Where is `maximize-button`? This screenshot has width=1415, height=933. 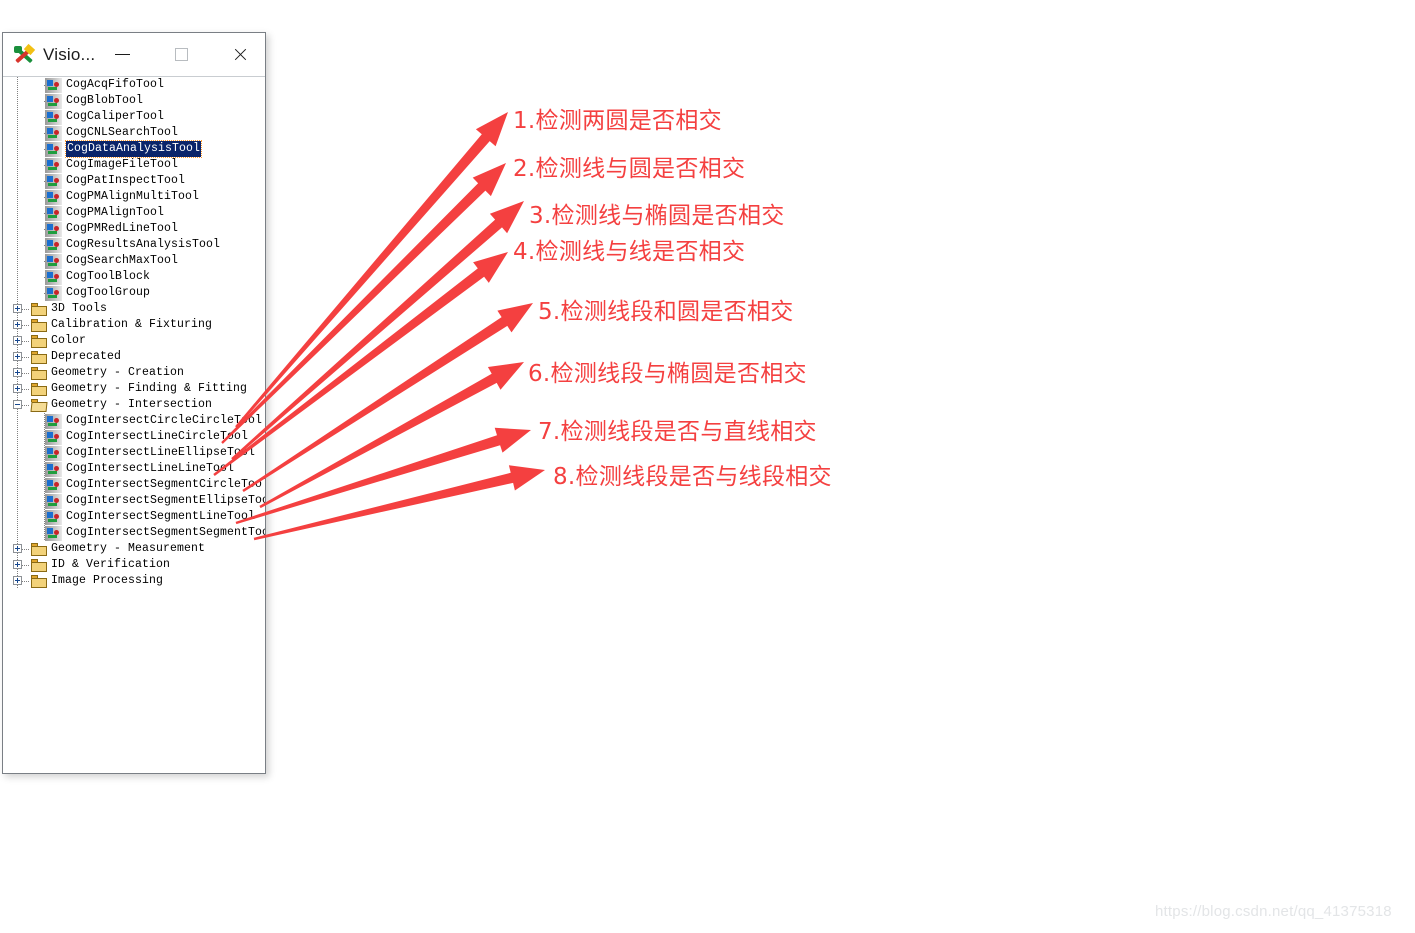
maximize-button is located at coordinates (181, 54).